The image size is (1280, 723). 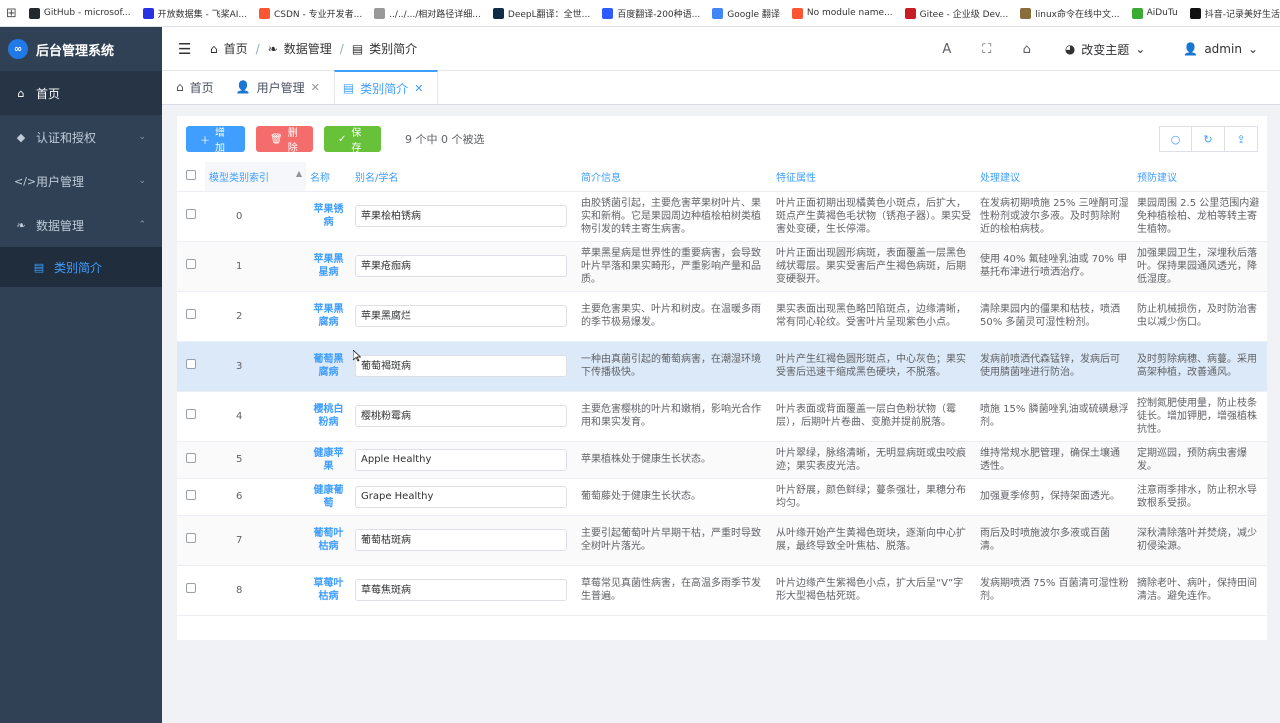 I want to click on bookmark-item: AiDuTu, so click(x=1154, y=13).